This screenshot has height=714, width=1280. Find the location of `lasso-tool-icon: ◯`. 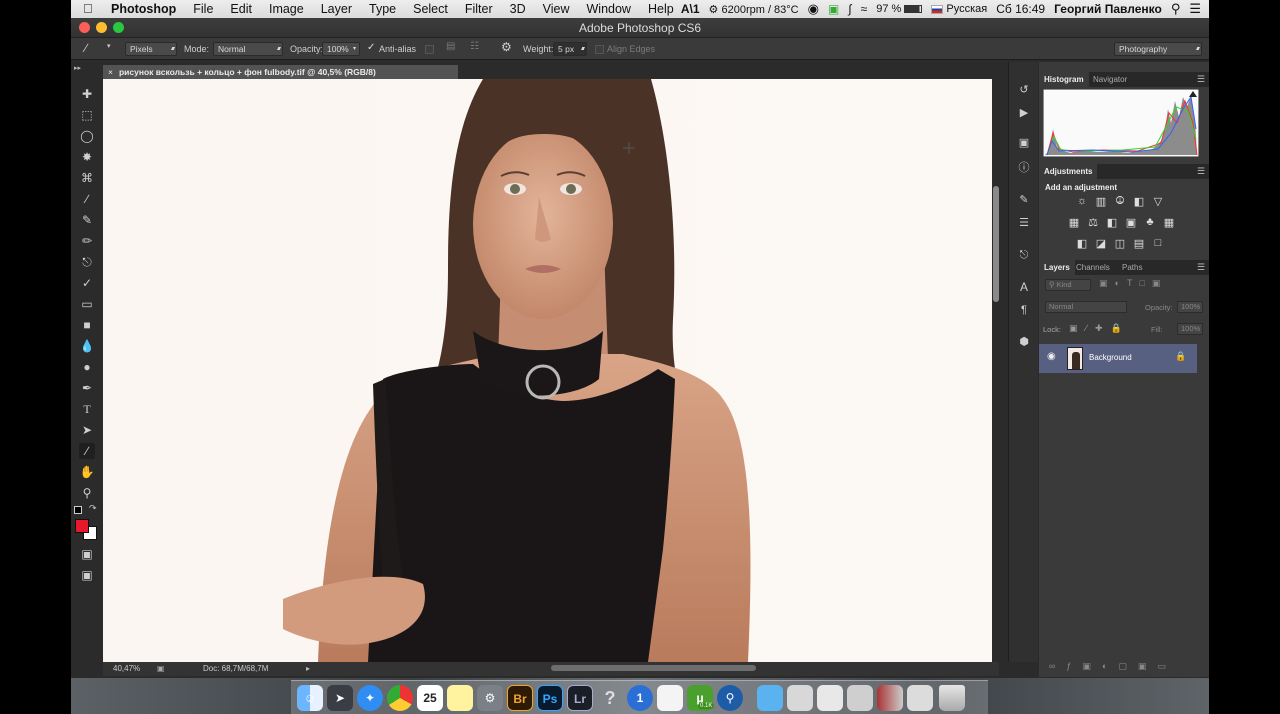

lasso-tool-icon: ◯ is located at coordinates (87, 136).